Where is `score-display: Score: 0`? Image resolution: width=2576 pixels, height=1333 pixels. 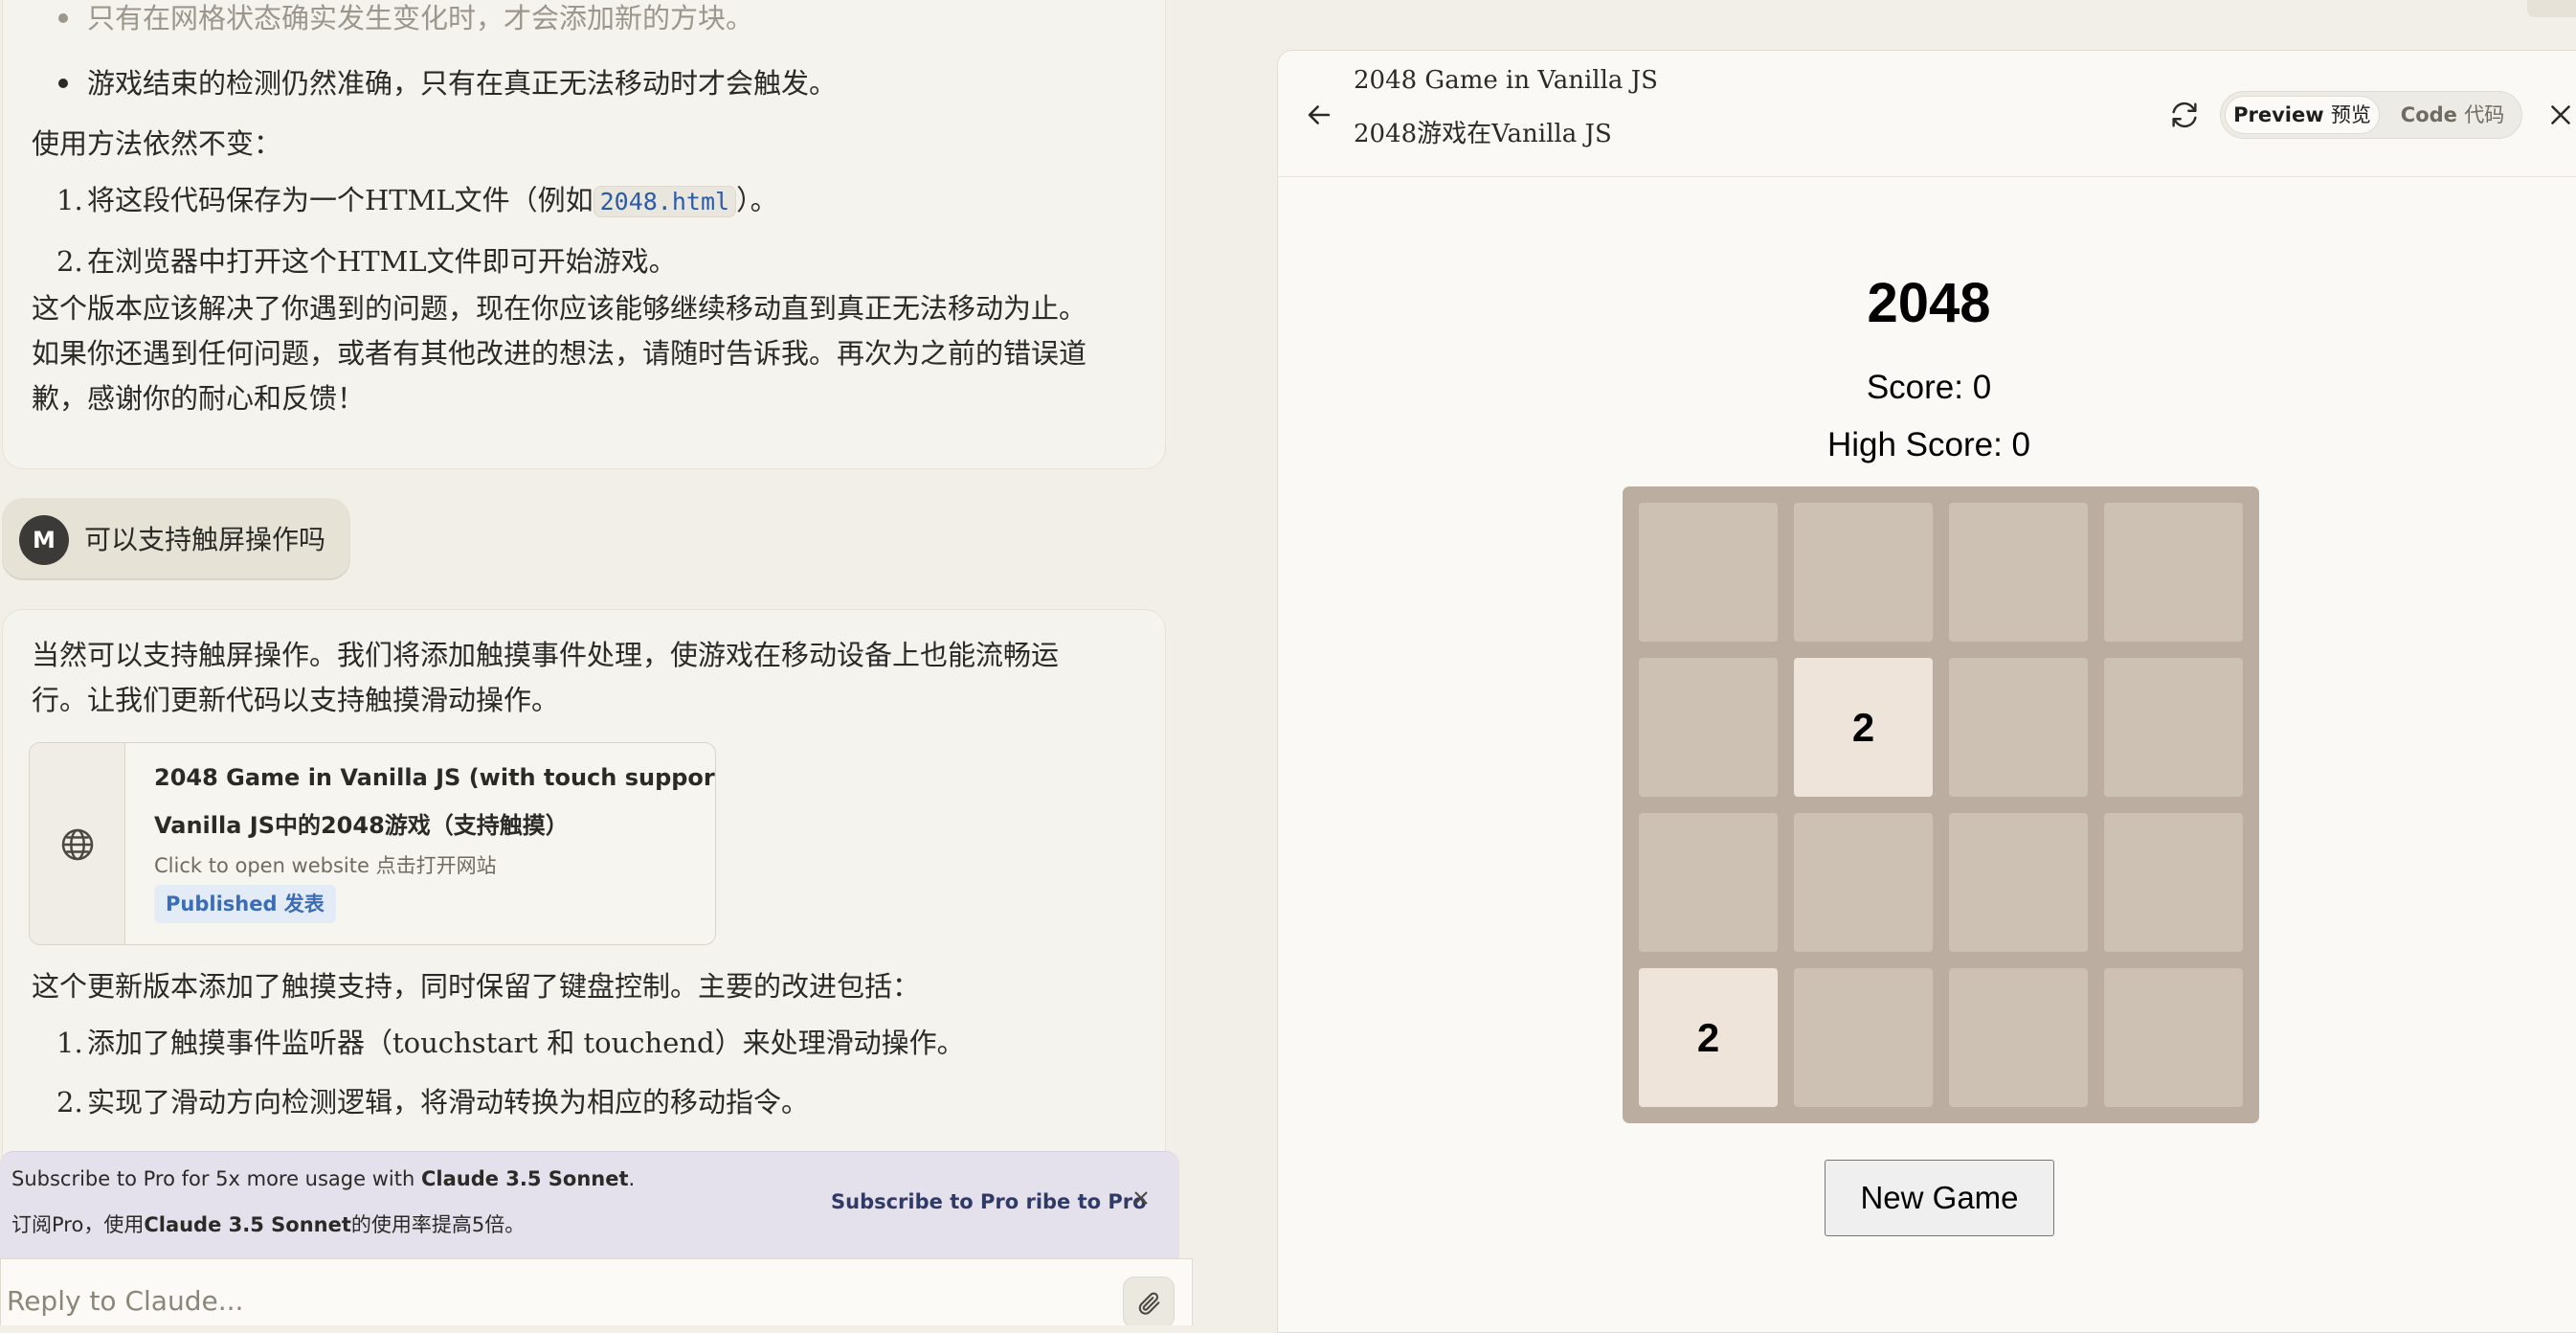
score-display: Score: 0 is located at coordinates (1929, 387).